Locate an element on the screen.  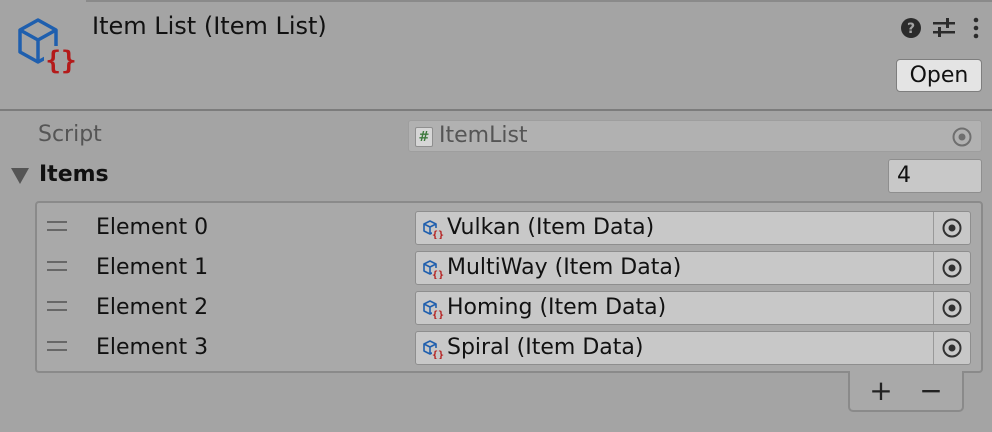
script-label: Script is located at coordinates (70, 134).